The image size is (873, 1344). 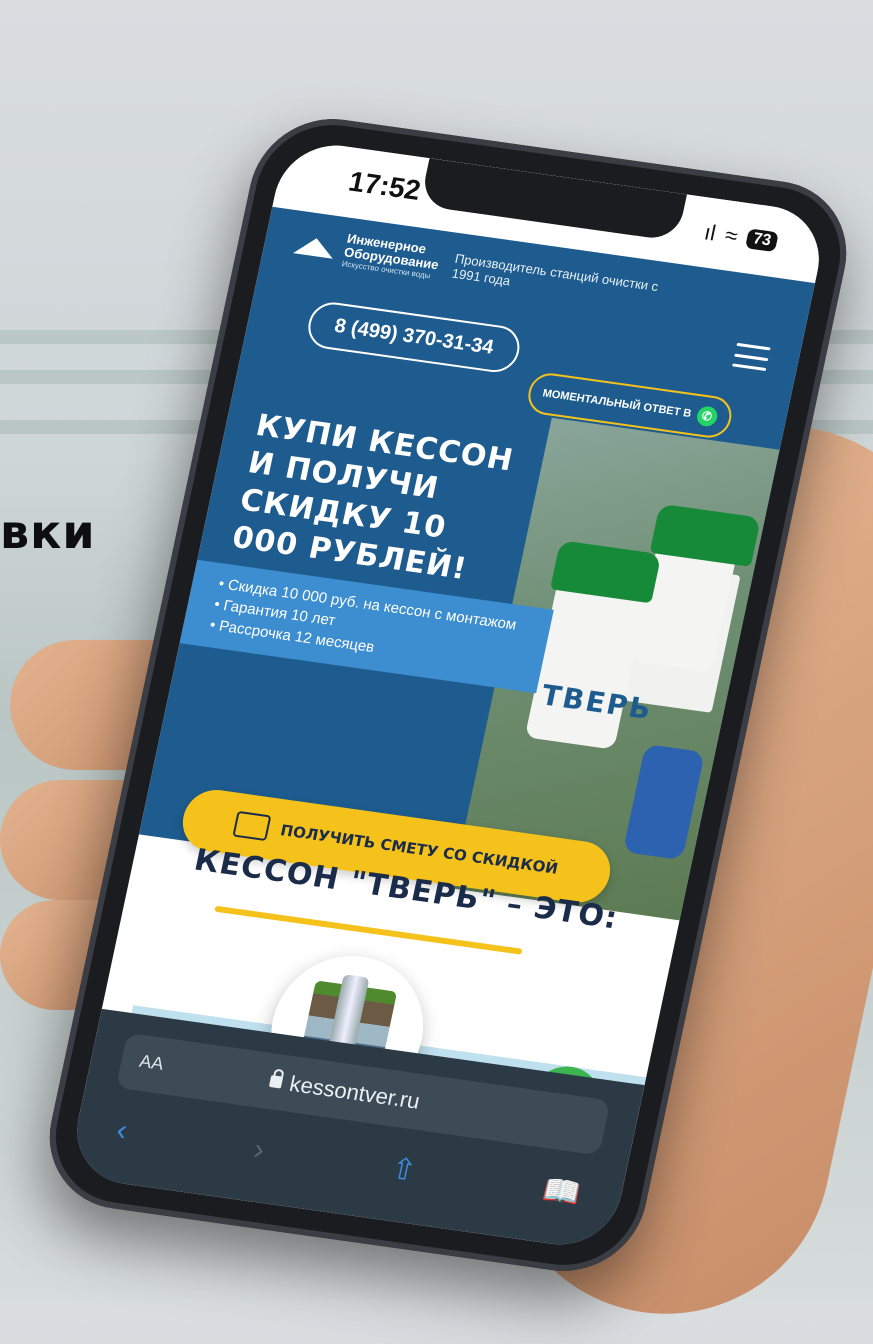 I want to click on lock-icon, so click(x=276, y=1082).